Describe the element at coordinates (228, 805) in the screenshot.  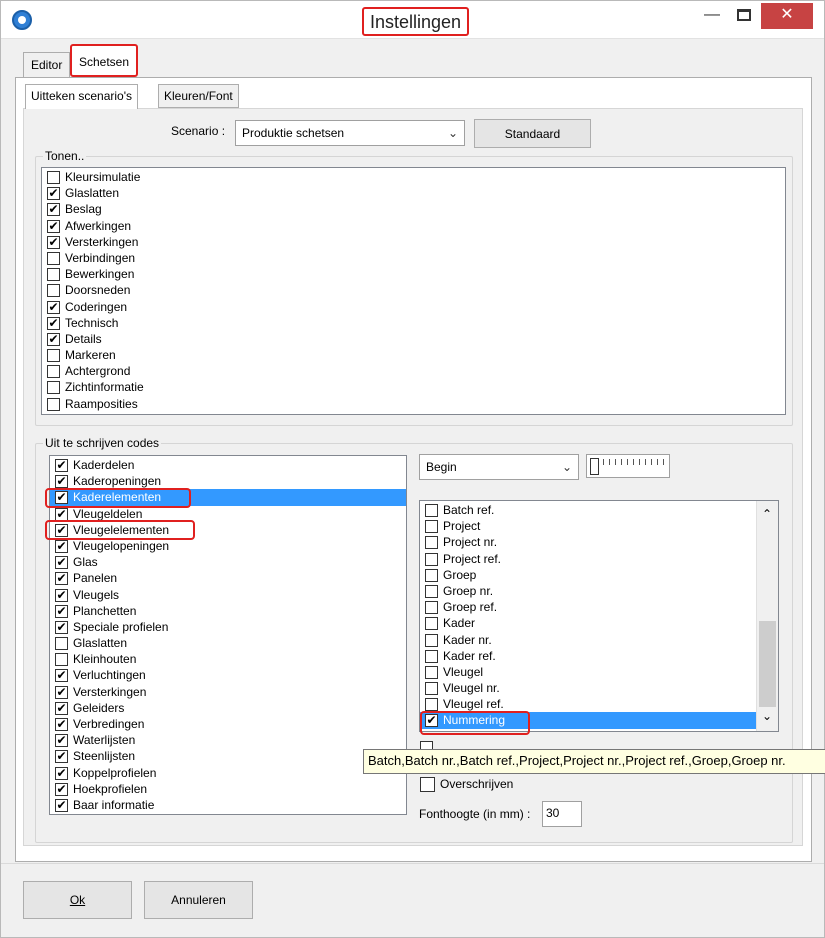
I see `list-item: ✔ Baar informatie` at that location.